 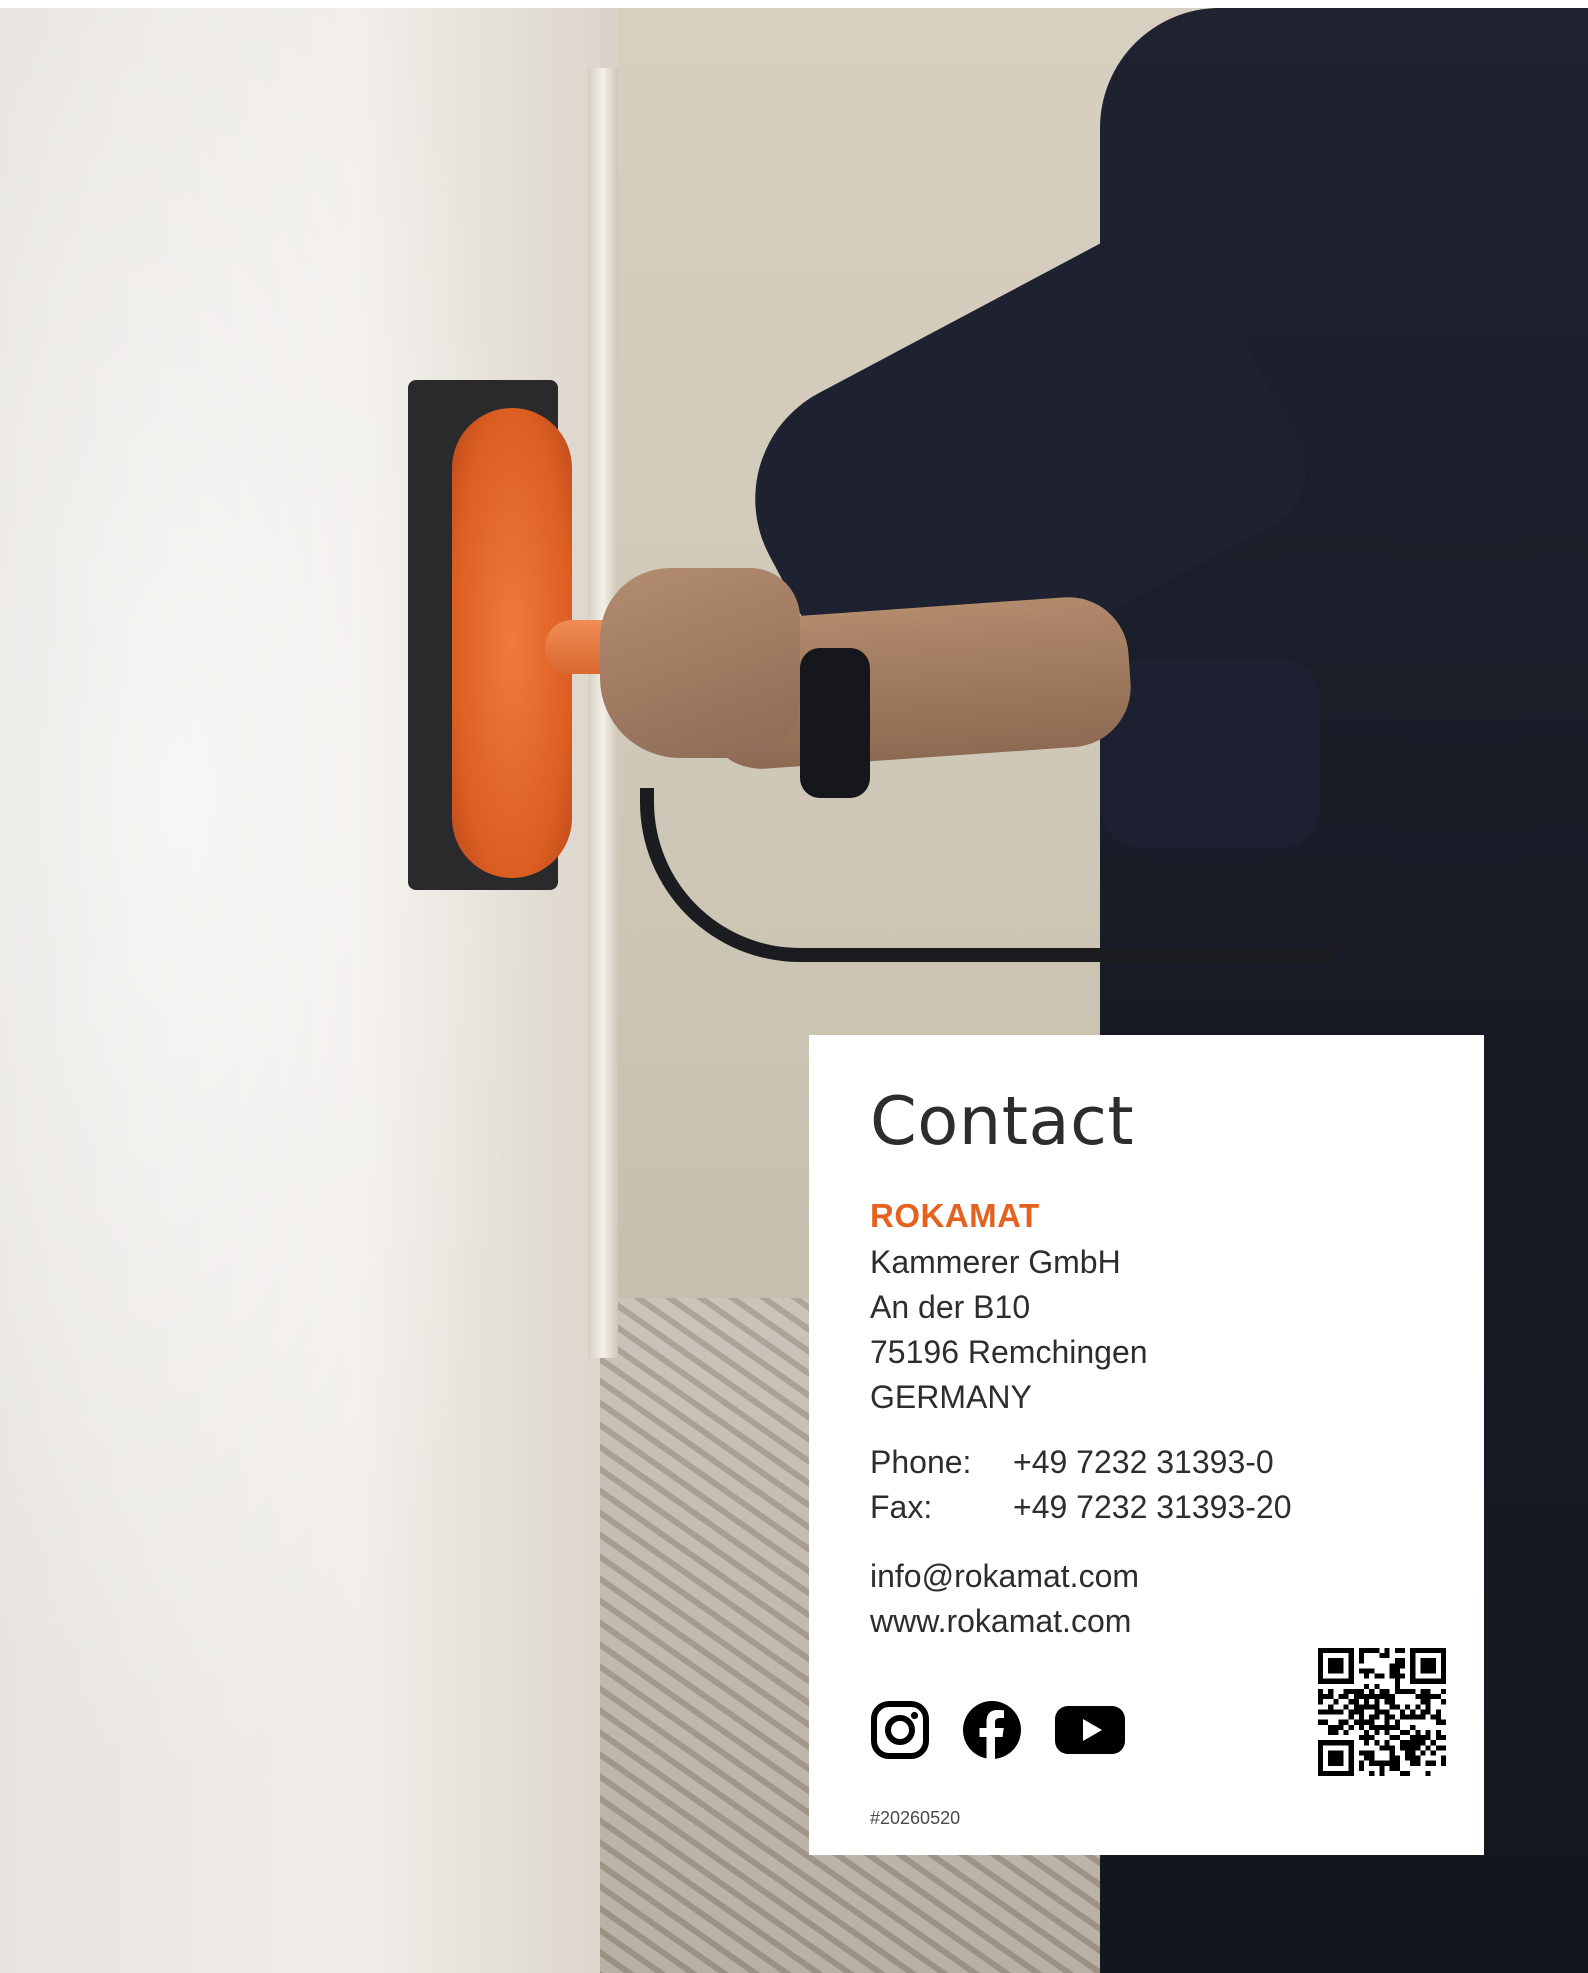 What do you see at coordinates (835, 723) in the screenshot?
I see `photo-wristwatch` at bounding box center [835, 723].